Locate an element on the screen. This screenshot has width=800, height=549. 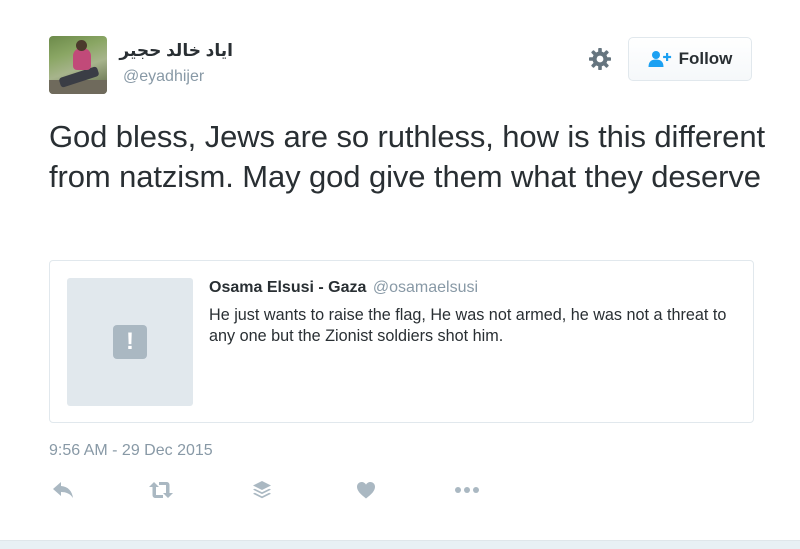
quote-header: Osama Elsusi - Gaza @osamaelsusi is located at coordinates (343, 288).